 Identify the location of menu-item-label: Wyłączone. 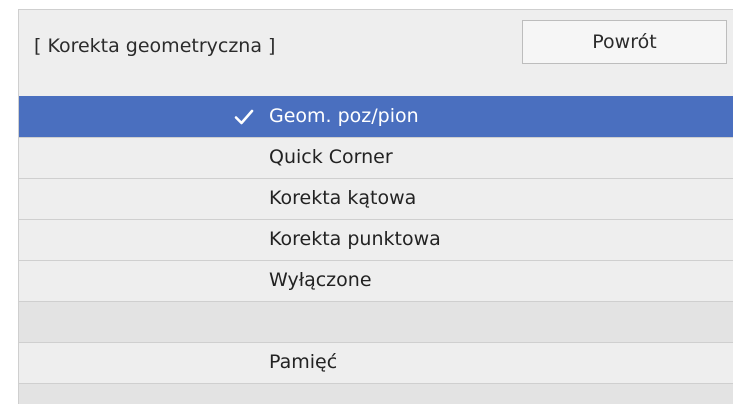
(320, 280).